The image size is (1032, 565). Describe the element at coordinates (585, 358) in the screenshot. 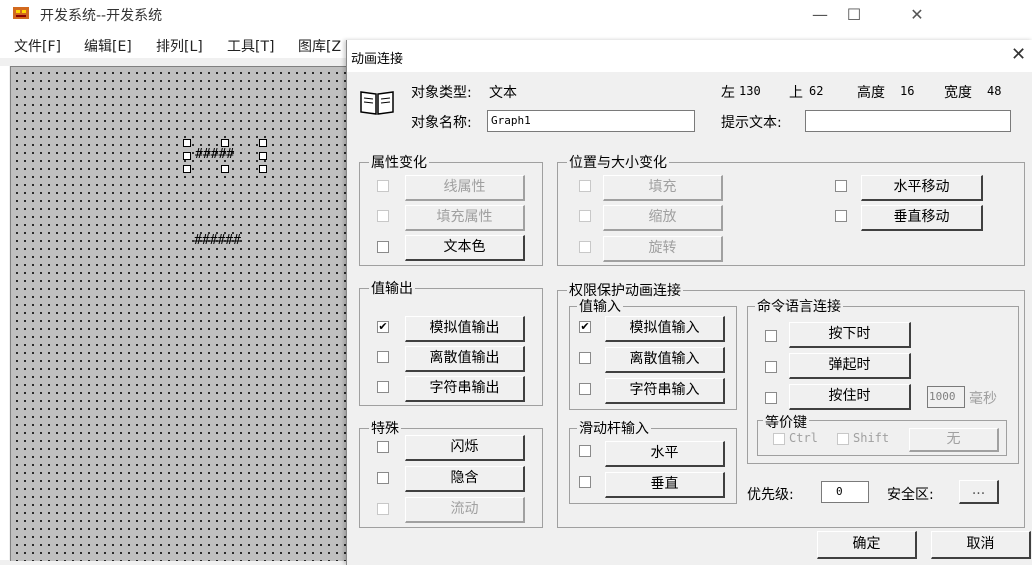

I see `discrete-input-checkbox` at that location.